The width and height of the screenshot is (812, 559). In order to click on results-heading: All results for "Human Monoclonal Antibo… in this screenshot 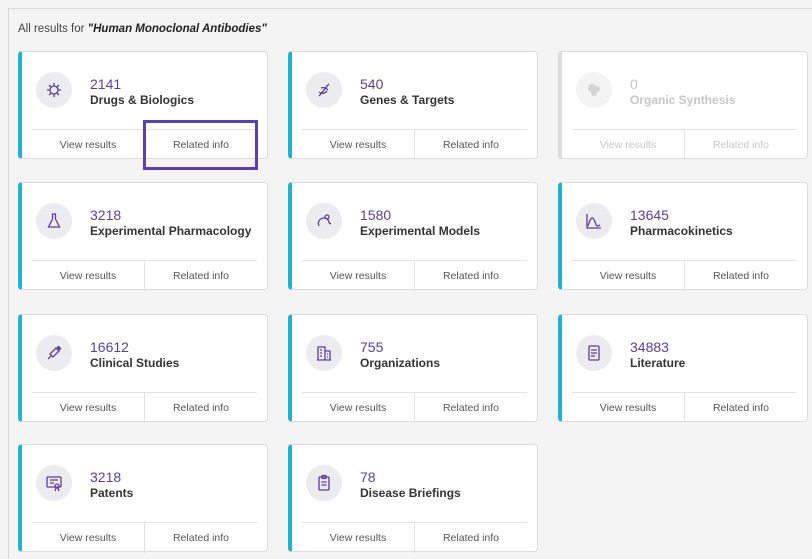, I will do `click(142, 29)`.